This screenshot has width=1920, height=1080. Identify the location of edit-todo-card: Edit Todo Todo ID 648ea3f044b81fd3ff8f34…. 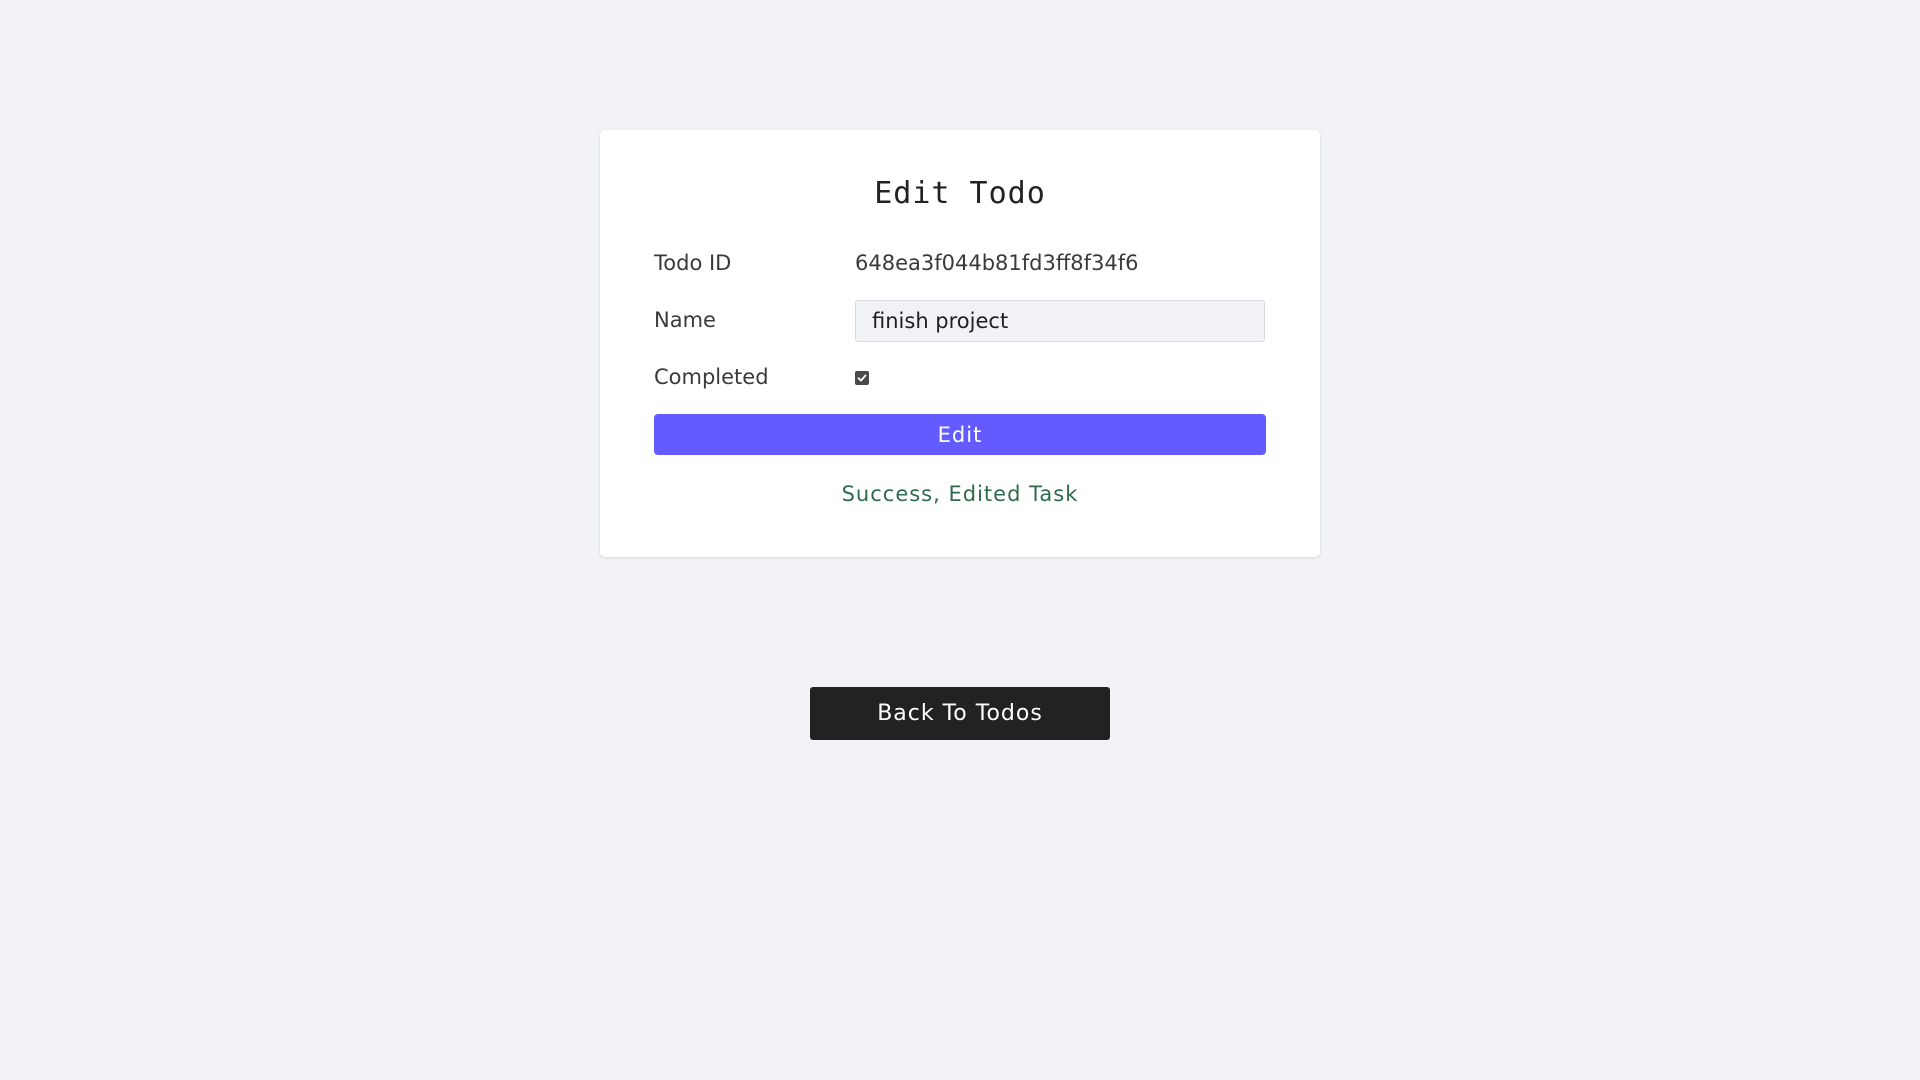
(960, 343).